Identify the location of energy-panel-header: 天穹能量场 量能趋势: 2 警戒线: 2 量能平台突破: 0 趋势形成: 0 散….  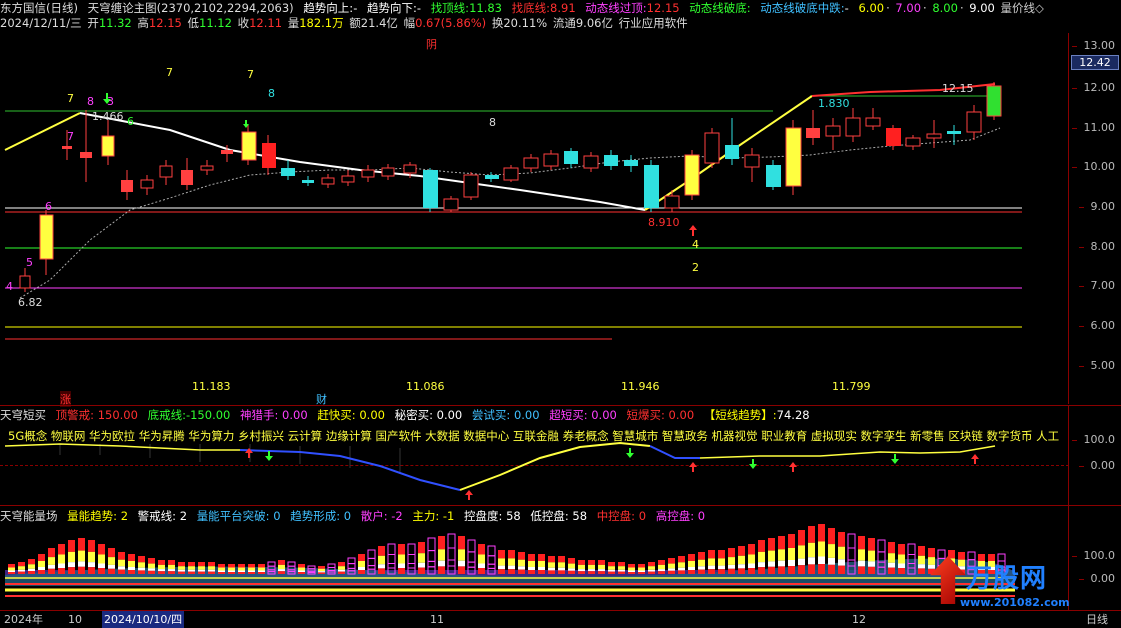
(353, 516).